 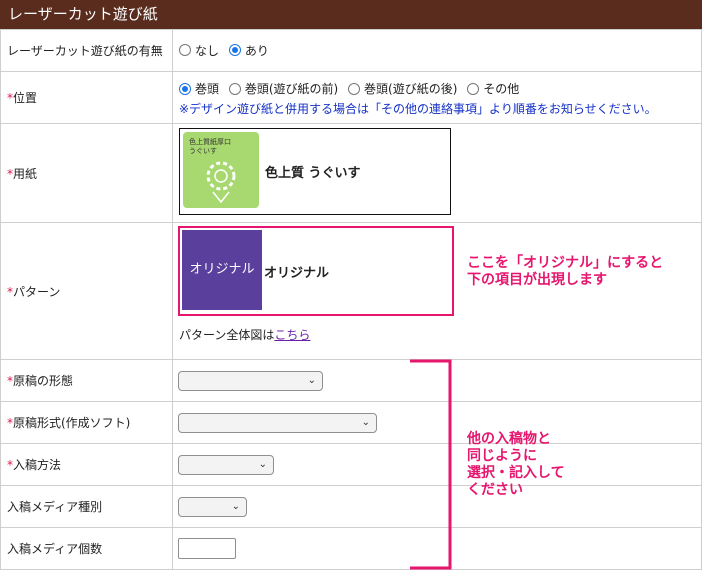 I want to click on label-media-count: 入稿メディア個数, so click(x=86, y=548).